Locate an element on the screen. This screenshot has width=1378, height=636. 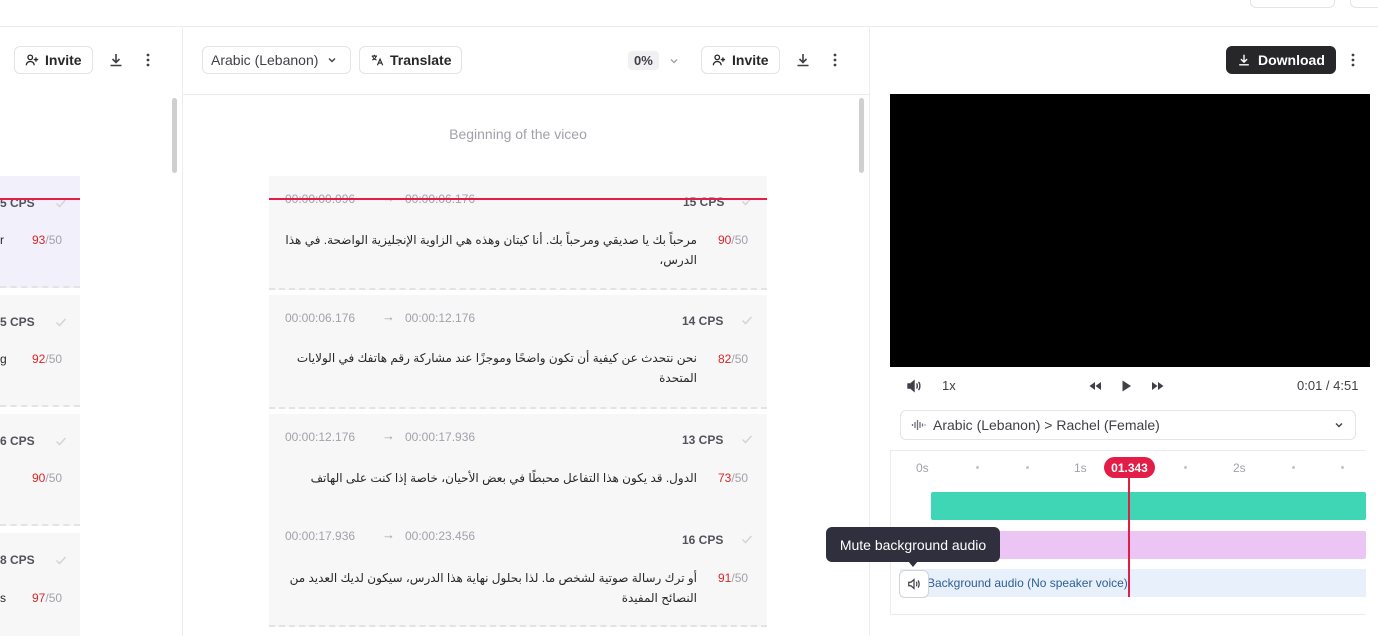
left-playhead-line is located at coordinates (40, 199).